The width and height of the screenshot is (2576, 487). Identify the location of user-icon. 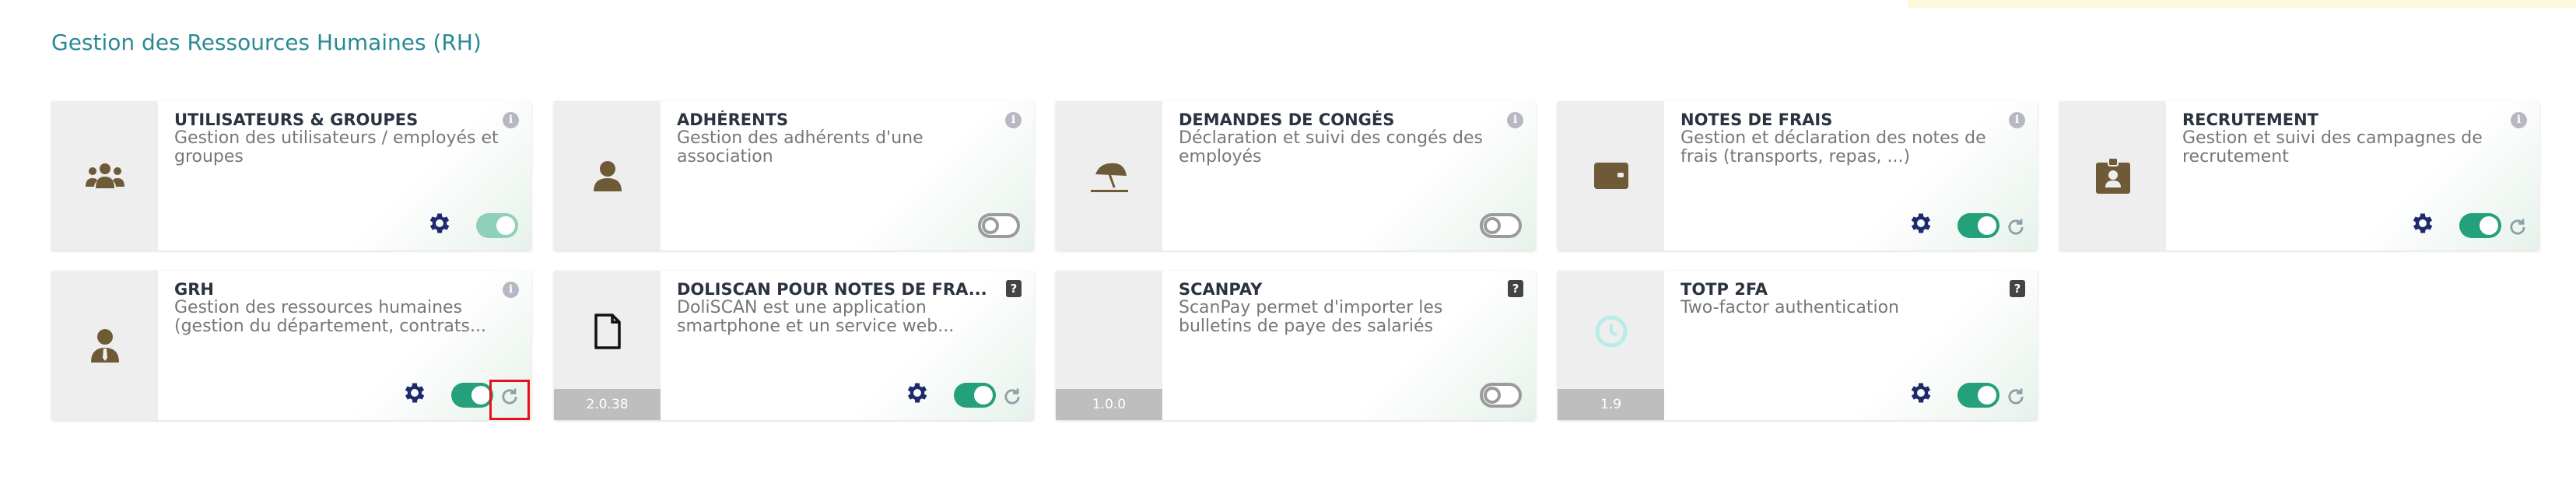
(608, 176).